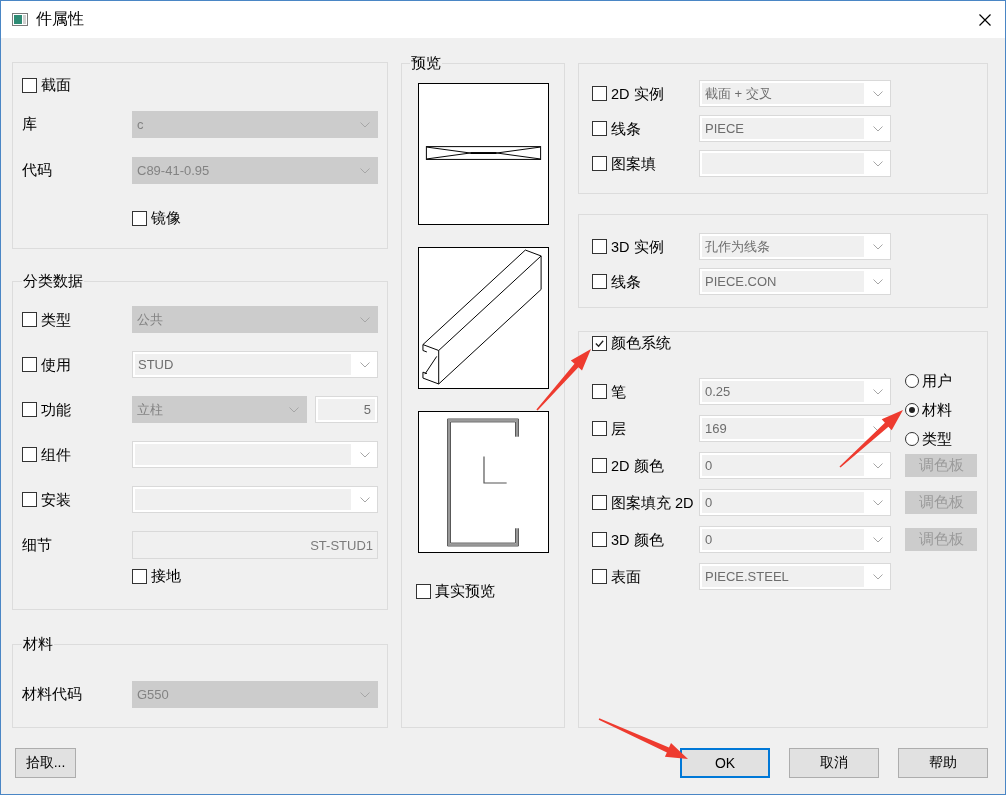  What do you see at coordinates (633, 163) in the screenshot?
I see `checkbox-label: 图案填` at bounding box center [633, 163].